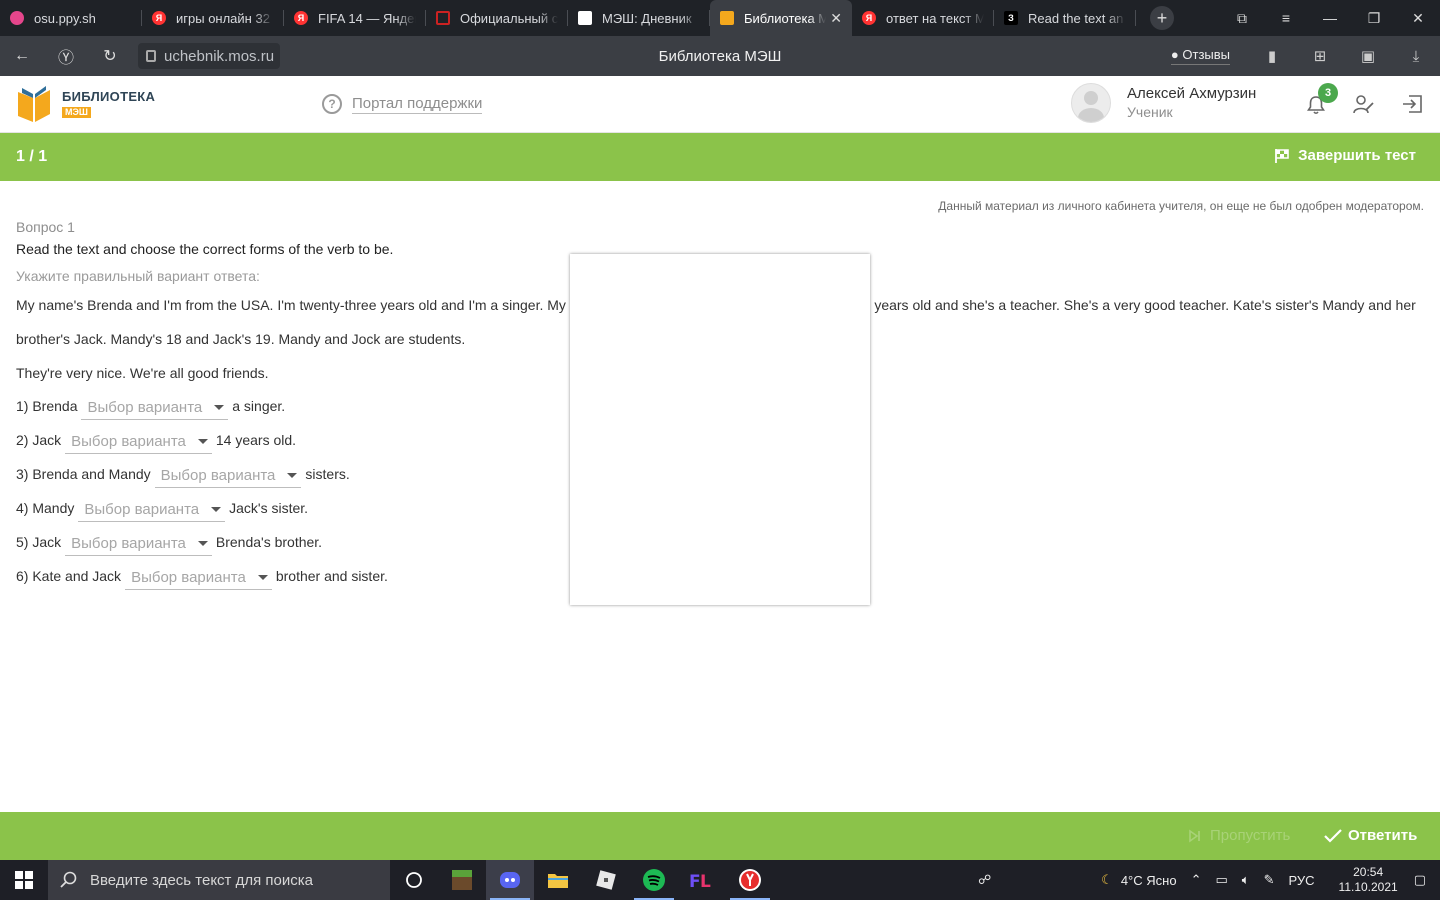  I want to click on logout-icon, so click(1412, 104).